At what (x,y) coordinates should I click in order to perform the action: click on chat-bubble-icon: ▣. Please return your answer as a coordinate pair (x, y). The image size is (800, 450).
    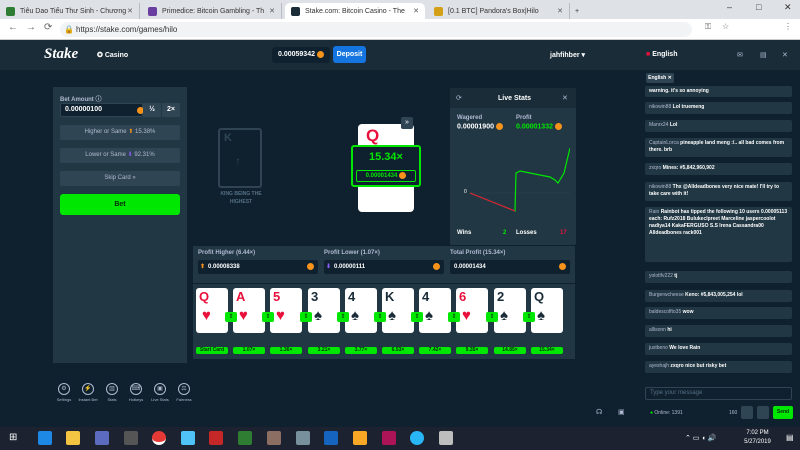
    Looking at the image, I should click on (621, 412).